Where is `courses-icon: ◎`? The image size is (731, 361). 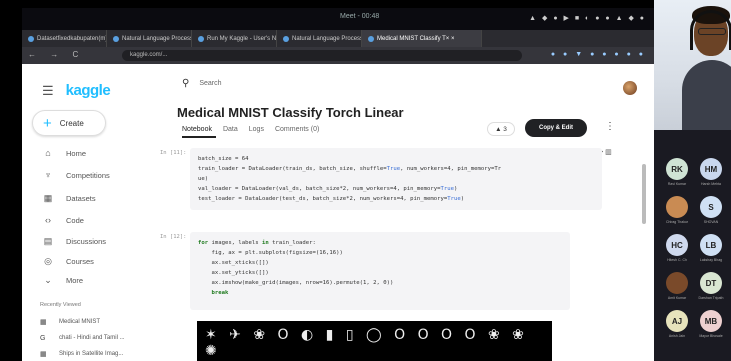 courses-icon: ◎ is located at coordinates (48, 260).